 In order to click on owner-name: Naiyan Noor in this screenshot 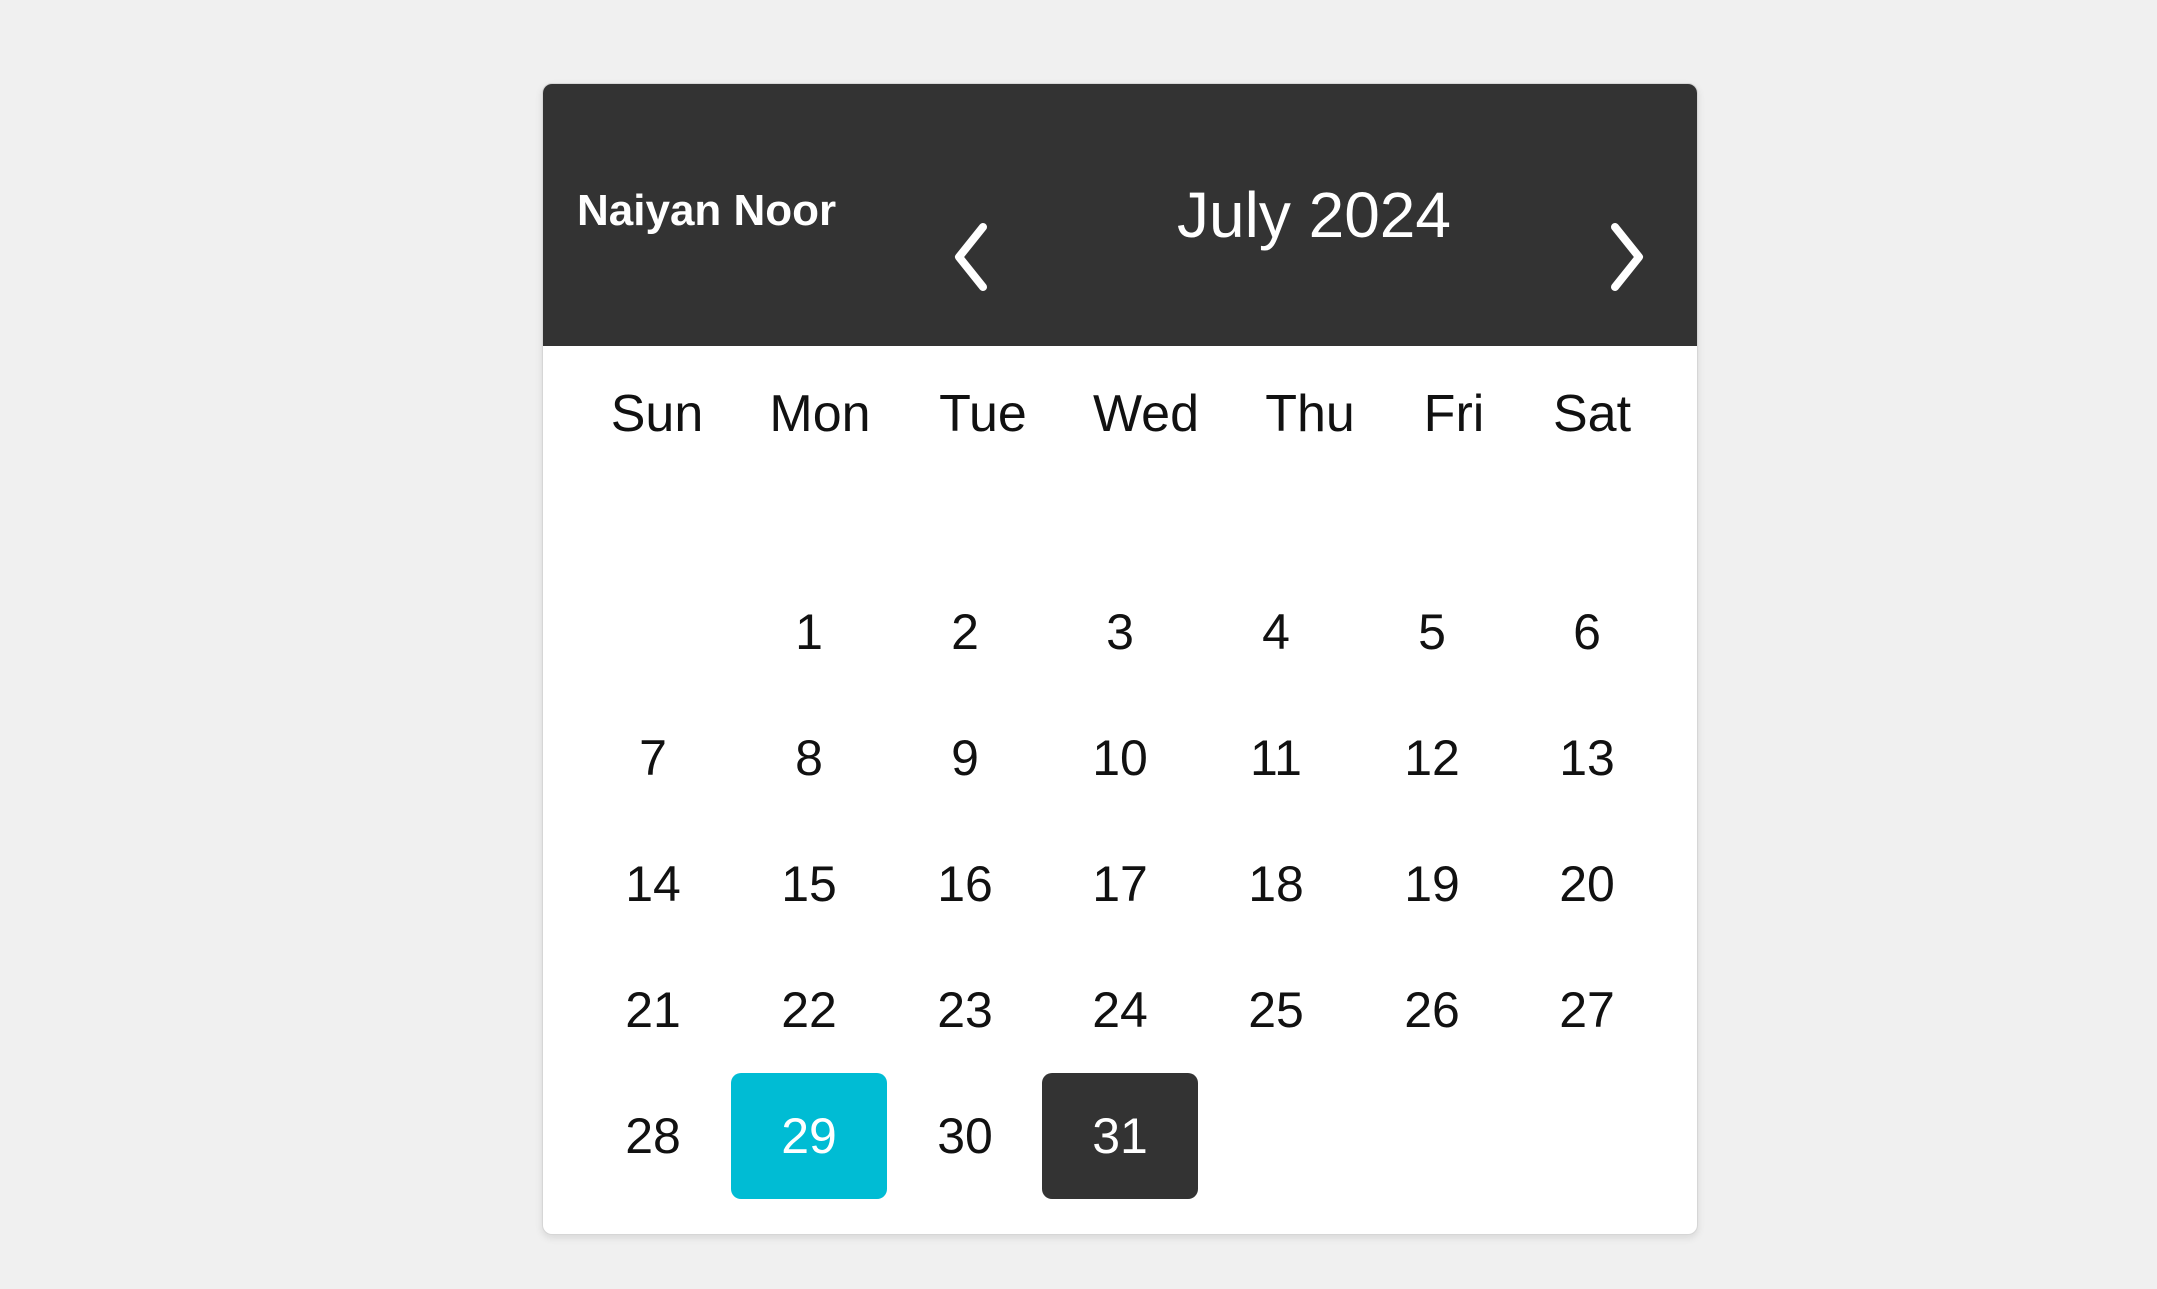, I will do `click(707, 210)`.